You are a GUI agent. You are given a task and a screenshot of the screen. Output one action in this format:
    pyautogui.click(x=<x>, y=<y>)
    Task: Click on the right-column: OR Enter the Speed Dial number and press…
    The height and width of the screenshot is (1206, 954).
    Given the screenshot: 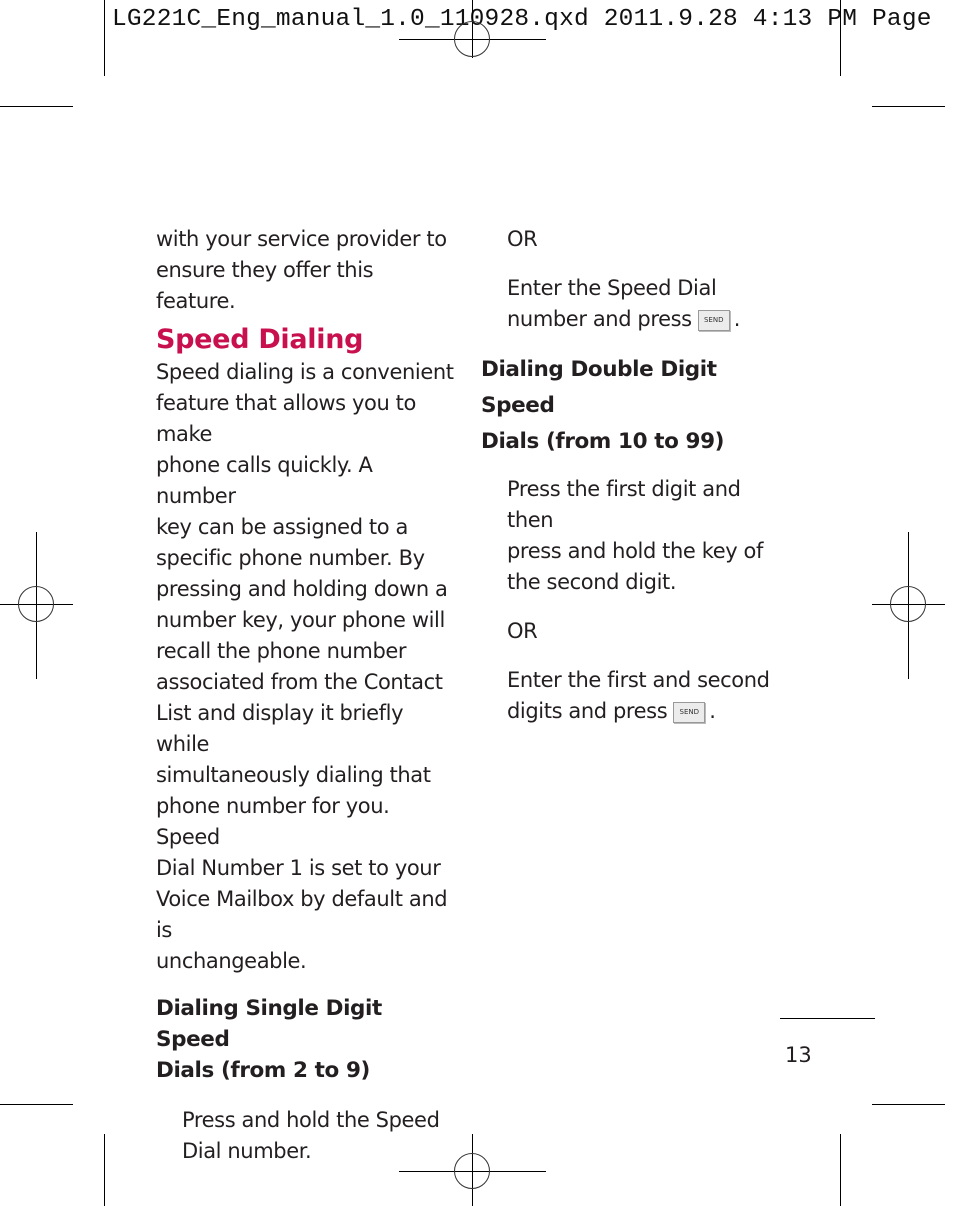 What is the action you would take?
    pyautogui.click(x=636, y=475)
    